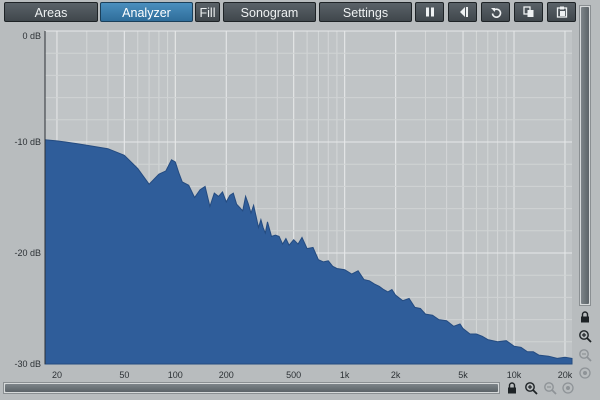  What do you see at coordinates (269, 12) in the screenshot?
I see `sonogram-button: Sonogram` at bounding box center [269, 12].